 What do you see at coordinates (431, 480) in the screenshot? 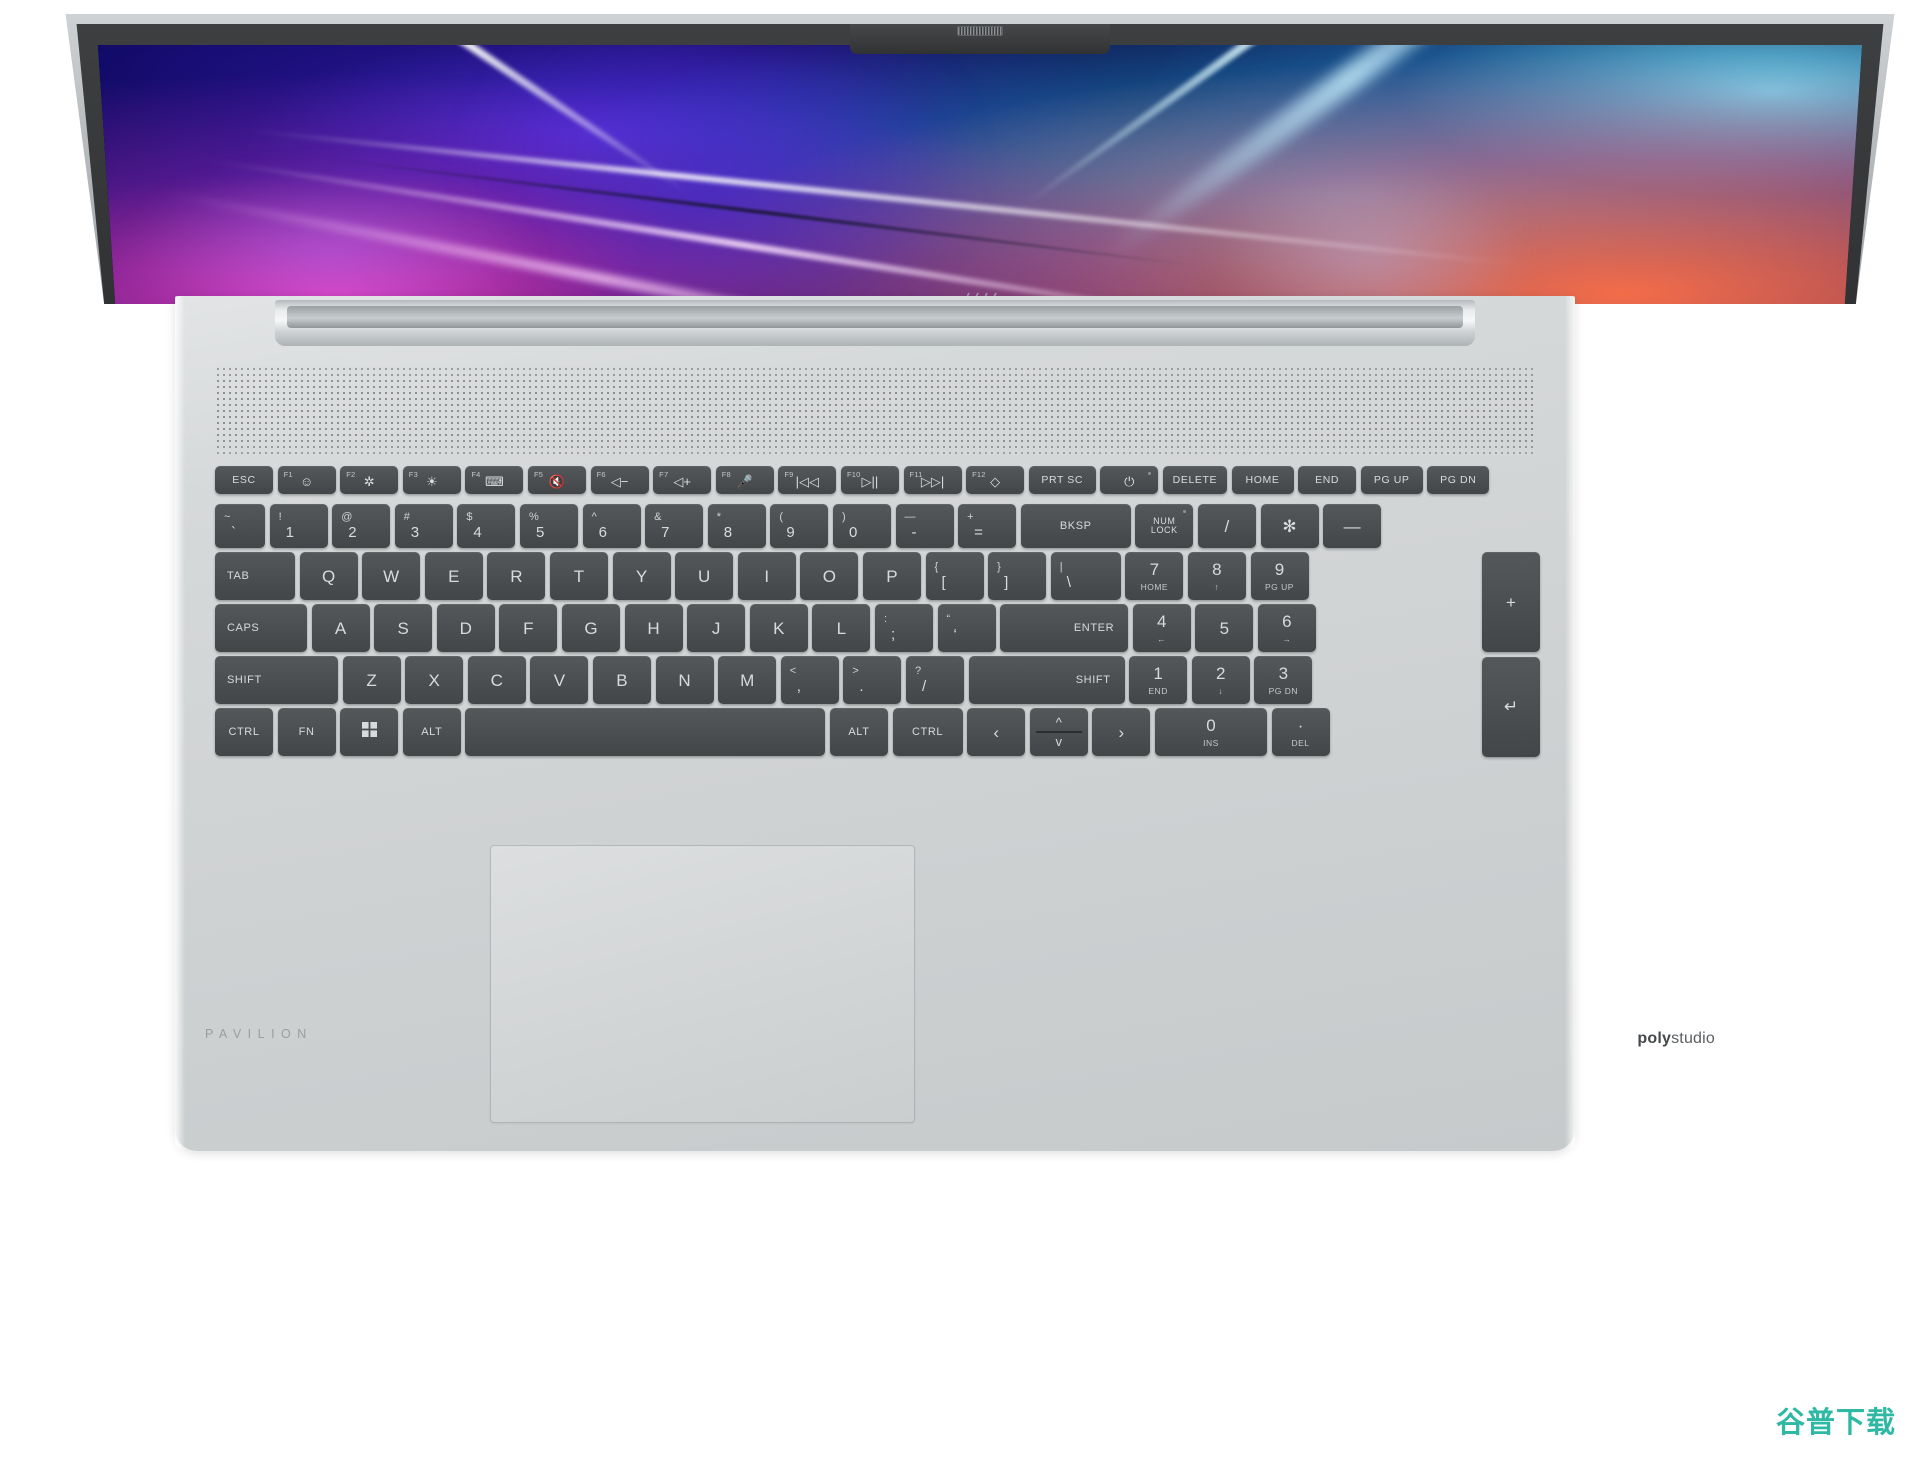
I see `key-f3-brightness-up: F3 ☀` at bounding box center [431, 480].